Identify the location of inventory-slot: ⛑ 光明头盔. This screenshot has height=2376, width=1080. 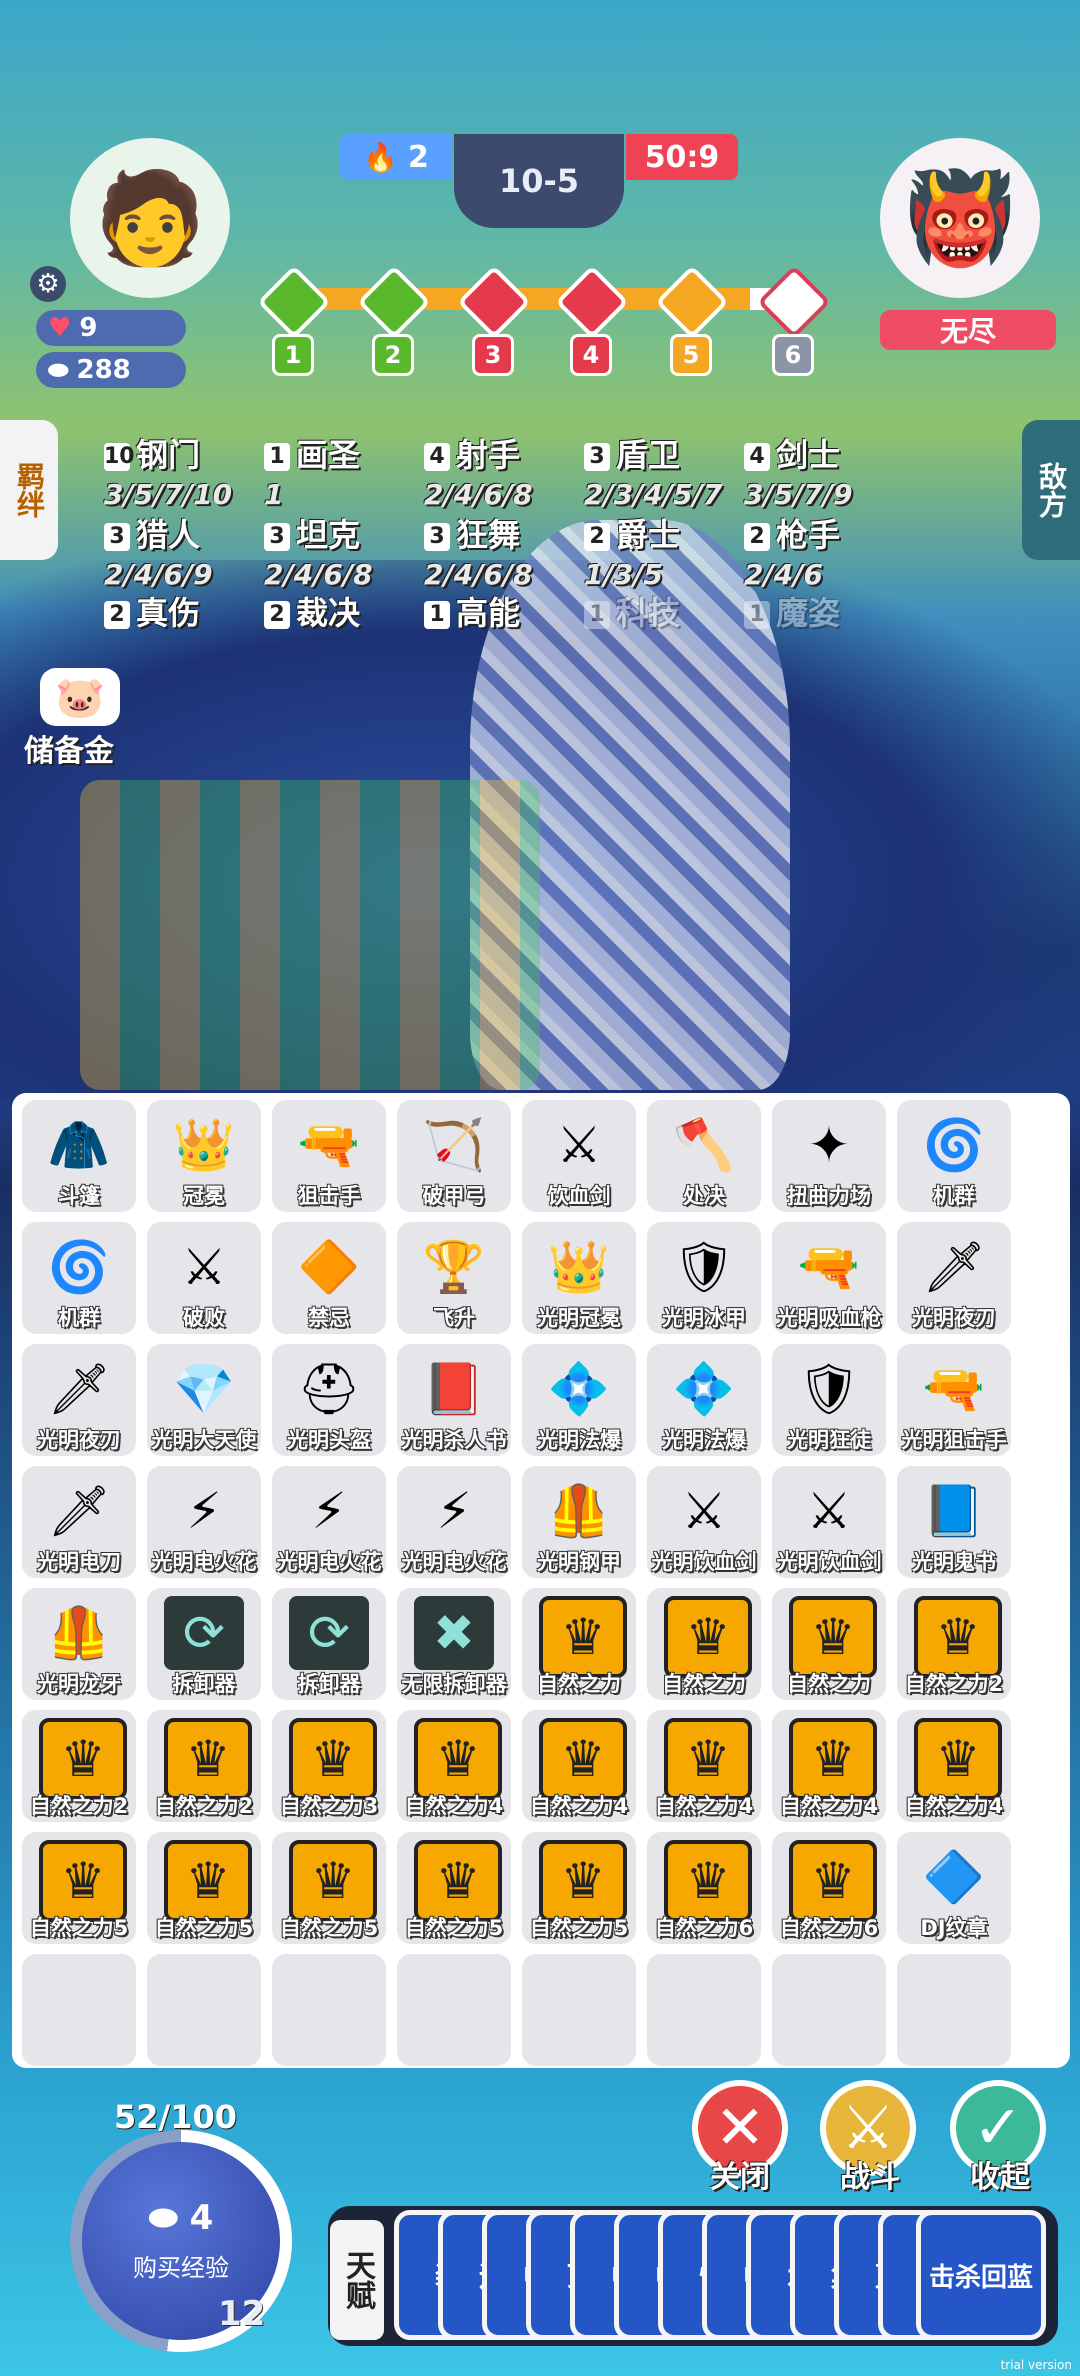
(329, 1400).